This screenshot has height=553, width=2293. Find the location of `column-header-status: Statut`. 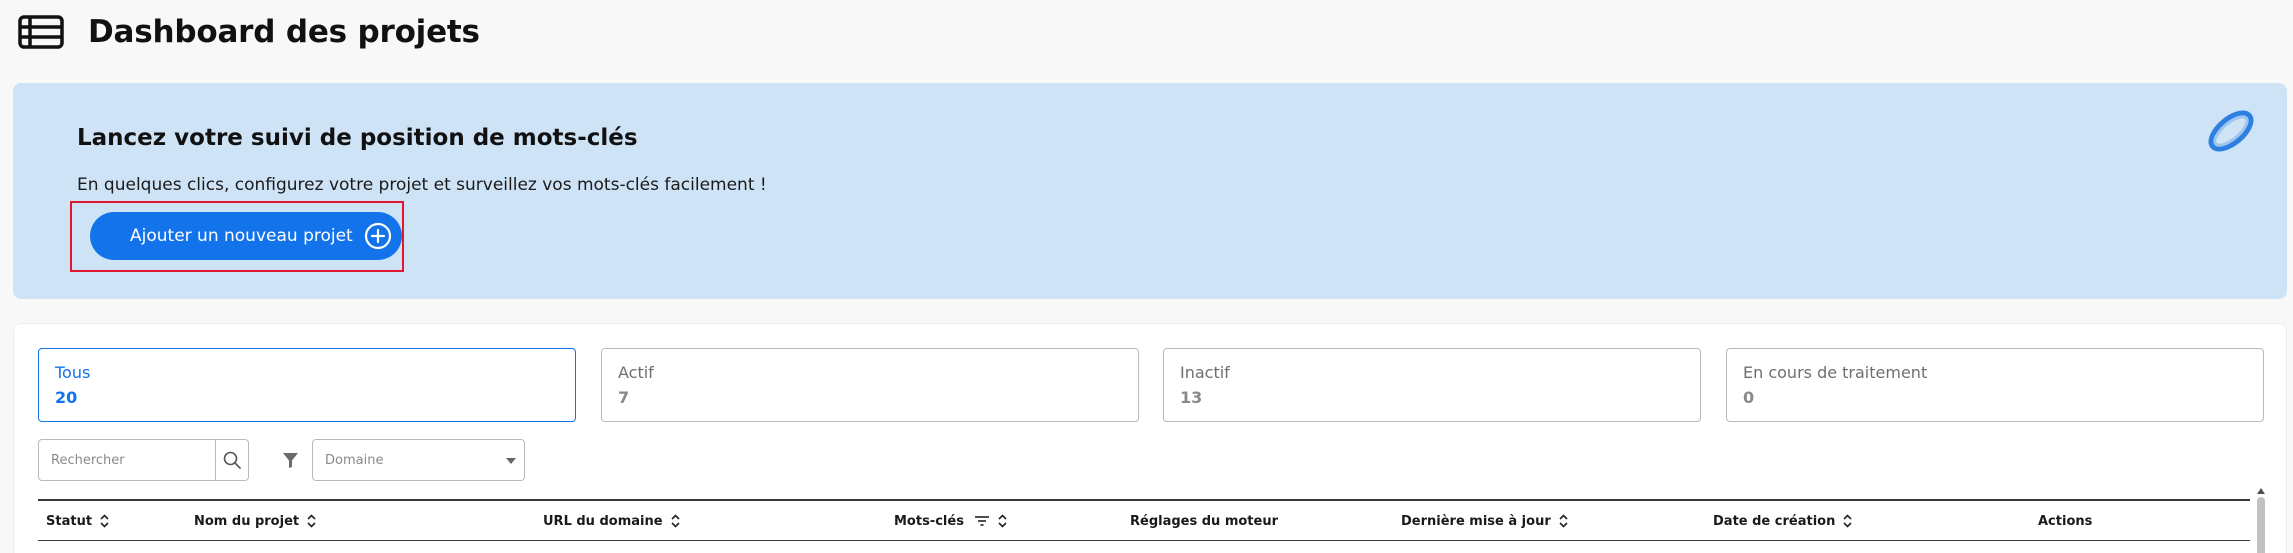

column-header-status: Statut is located at coordinates (77, 521).